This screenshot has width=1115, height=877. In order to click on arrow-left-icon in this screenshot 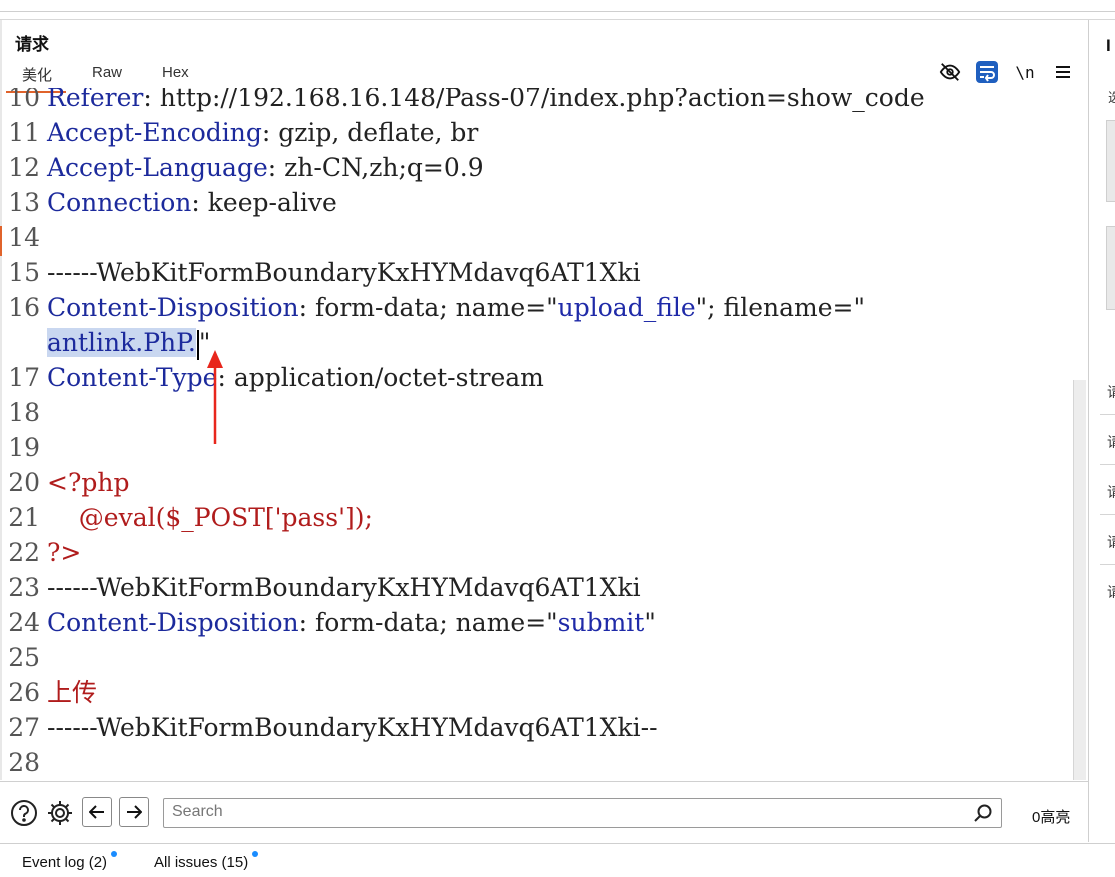, I will do `click(96, 812)`.